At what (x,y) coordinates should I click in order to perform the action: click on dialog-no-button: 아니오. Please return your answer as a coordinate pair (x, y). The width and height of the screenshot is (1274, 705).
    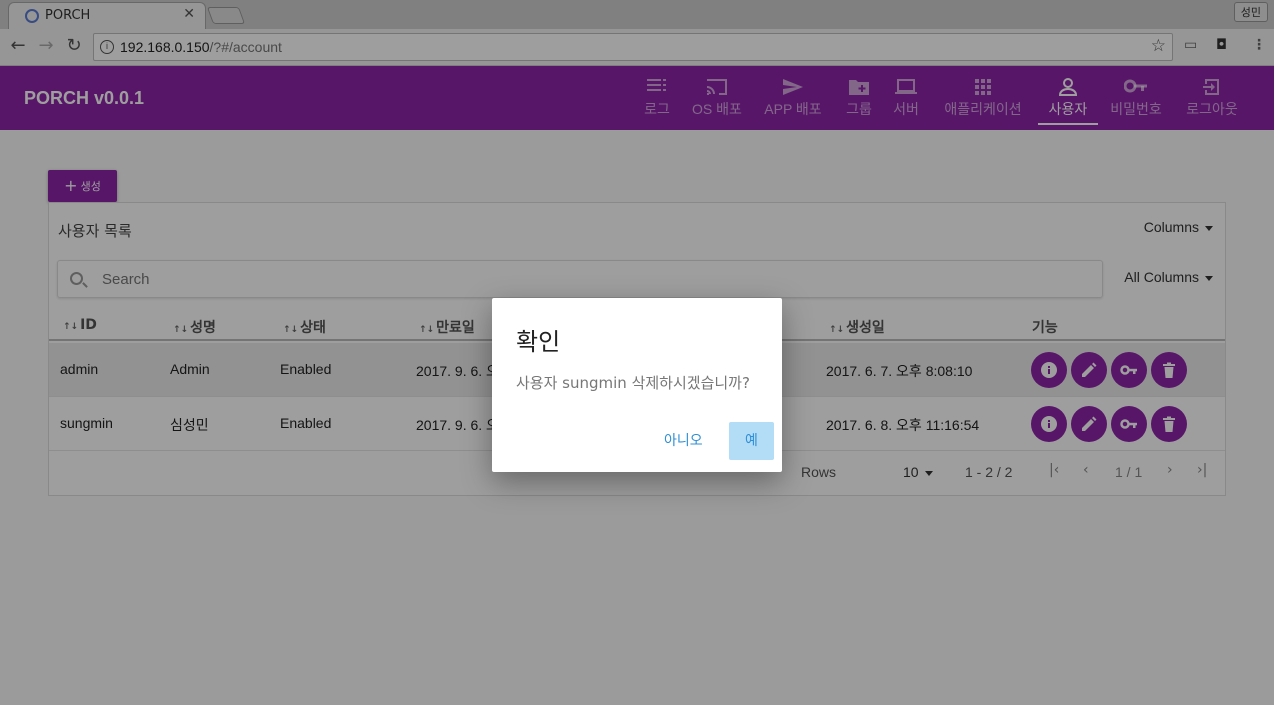
    Looking at the image, I should click on (683, 440).